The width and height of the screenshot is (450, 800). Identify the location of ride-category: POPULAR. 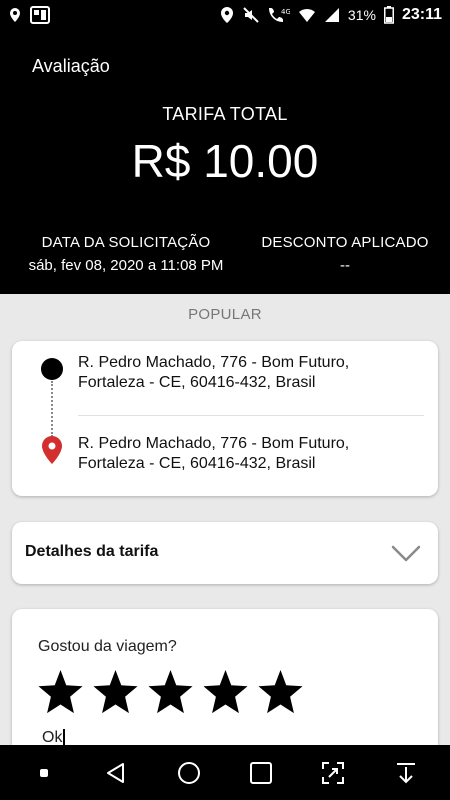
(225, 314).